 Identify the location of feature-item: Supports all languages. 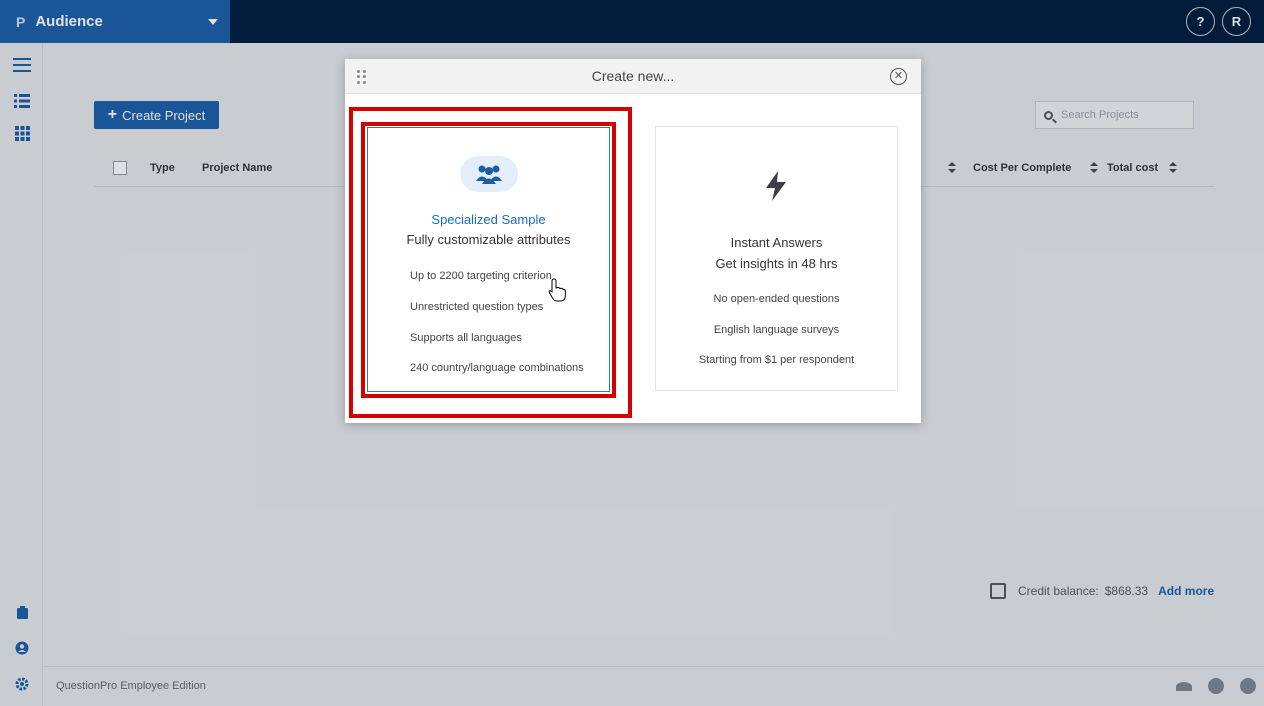
(466, 338).